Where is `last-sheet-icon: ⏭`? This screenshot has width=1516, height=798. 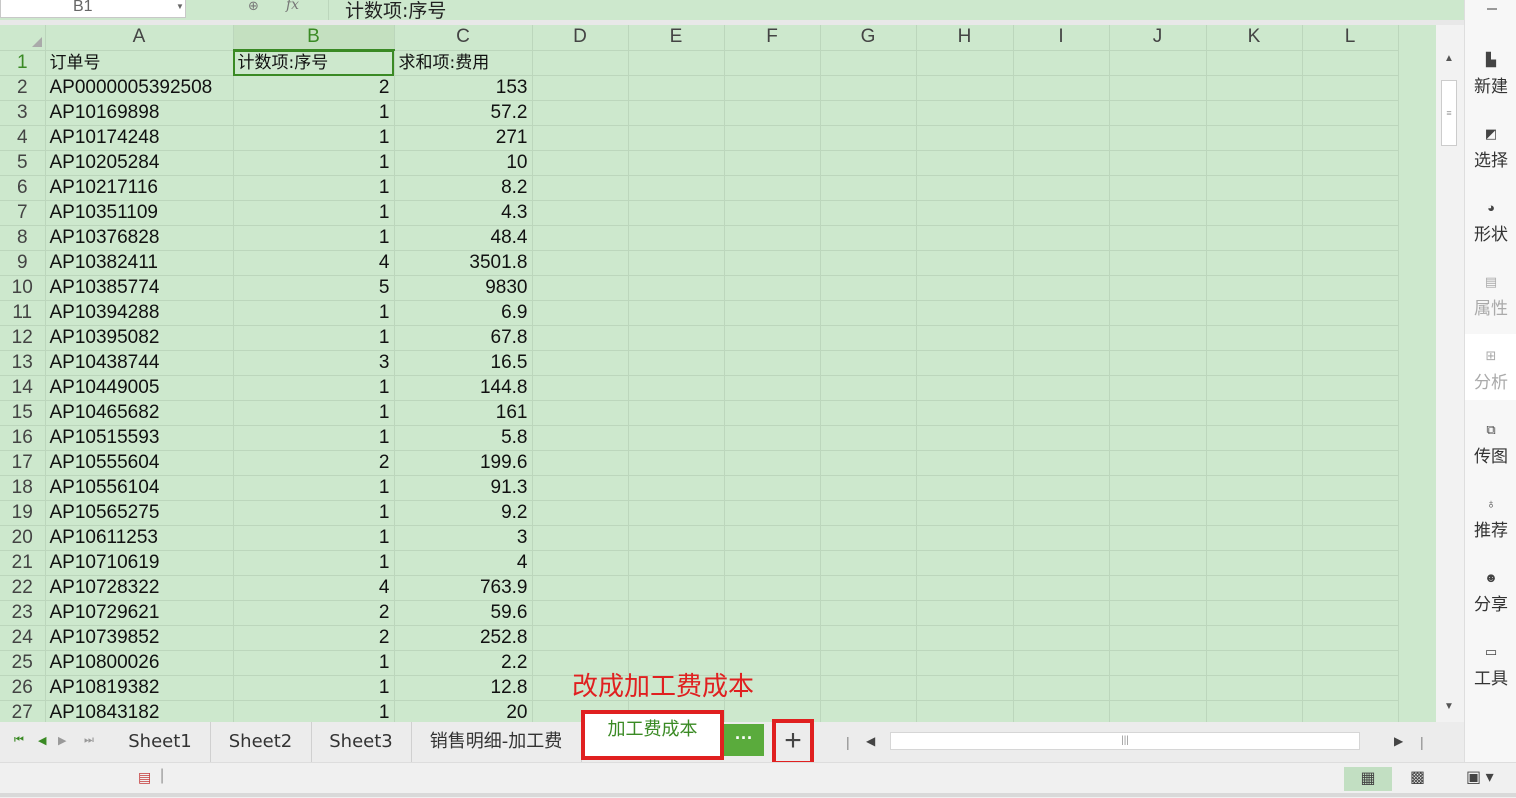 last-sheet-icon: ⏭ is located at coordinates (89, 740).